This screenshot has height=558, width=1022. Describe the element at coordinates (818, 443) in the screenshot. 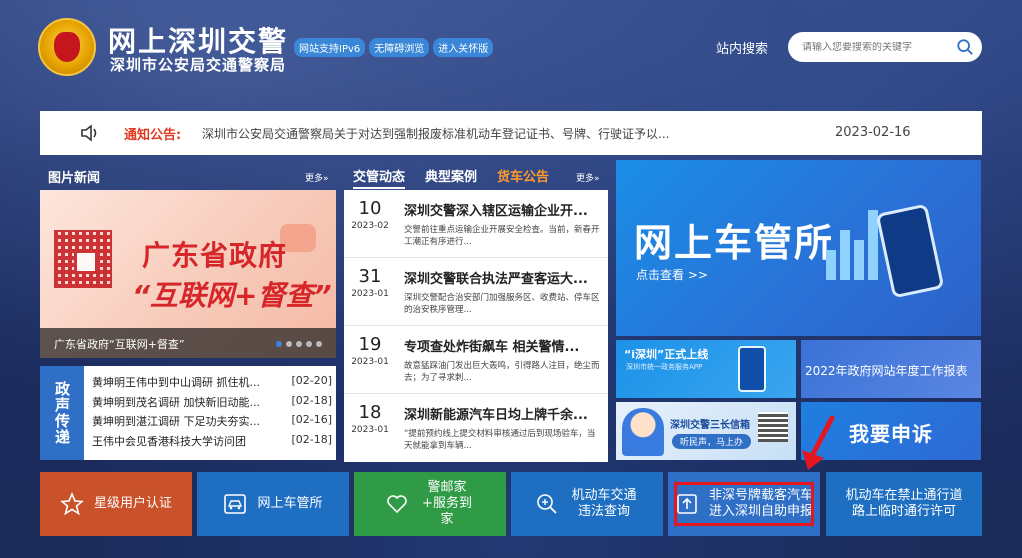

I see `red-arrow-icon` at that location.